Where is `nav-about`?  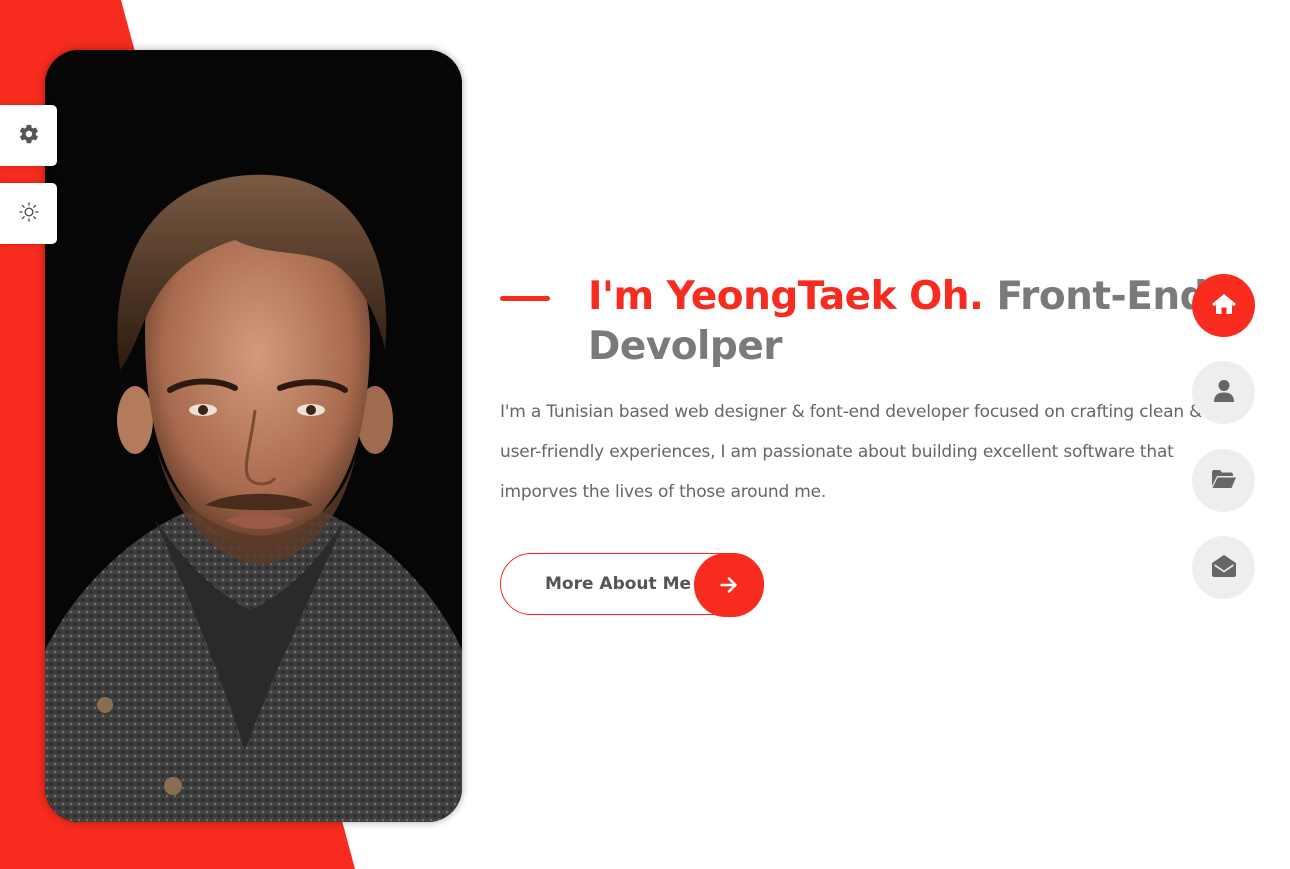 nav-about is located at coordinates (1223, 392).